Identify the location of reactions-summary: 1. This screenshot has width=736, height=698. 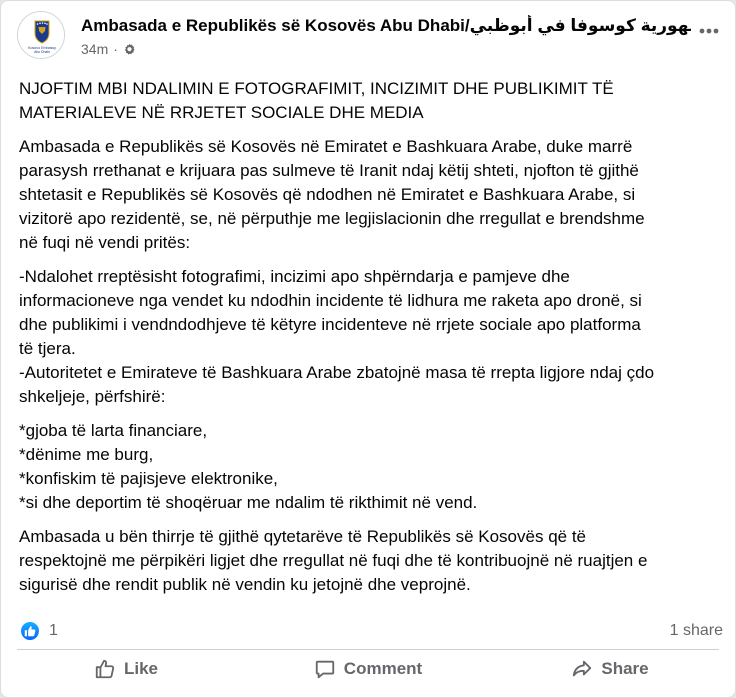
(38, 631).